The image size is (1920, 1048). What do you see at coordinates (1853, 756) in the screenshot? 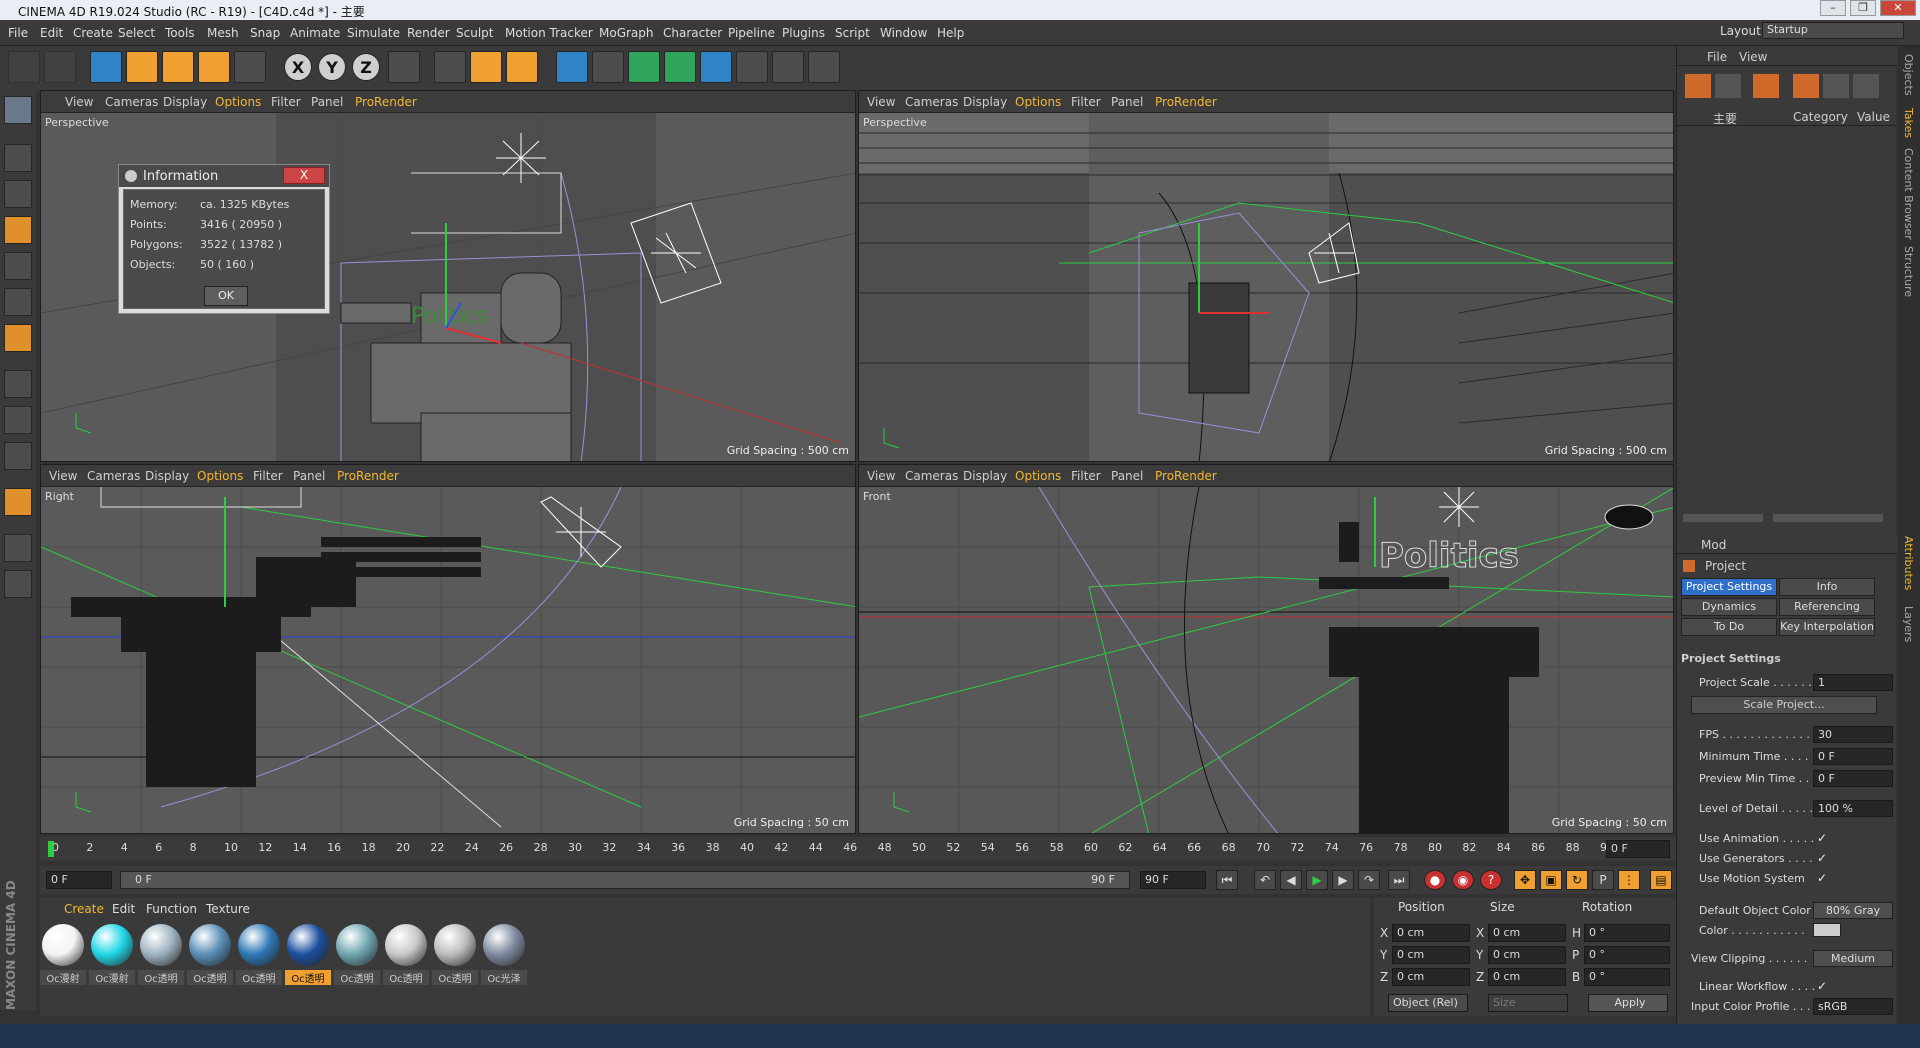
I see `minimum-time-field: 0 F` at bounding box center [1853, 756].